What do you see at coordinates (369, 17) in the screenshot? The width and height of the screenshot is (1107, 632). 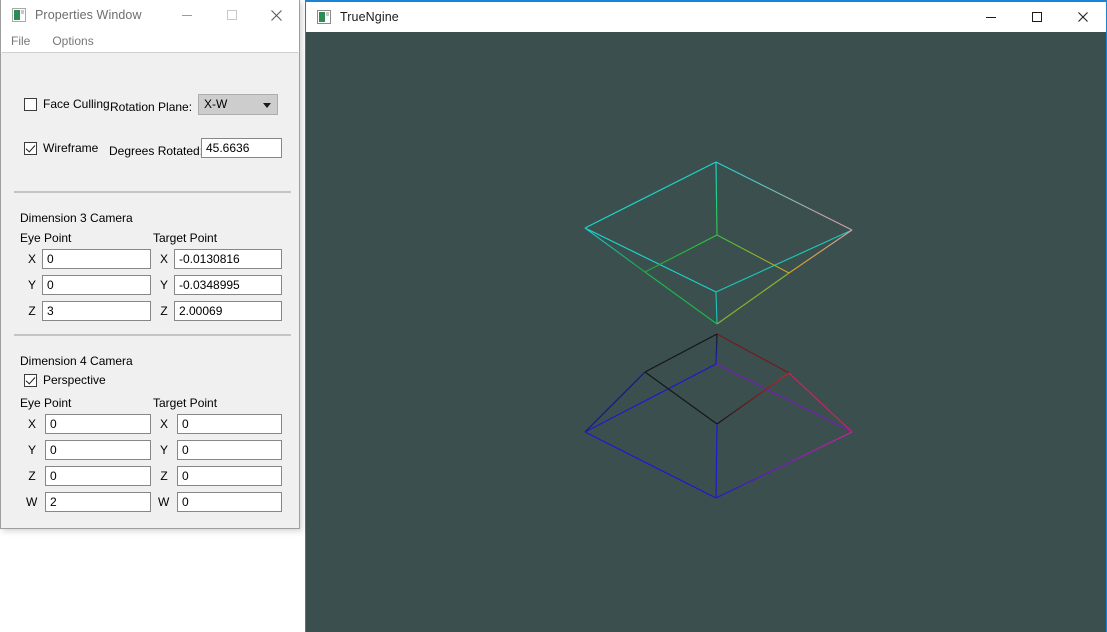 I see `truengine-title: TrueNgine` at bounding box center [369, 17].